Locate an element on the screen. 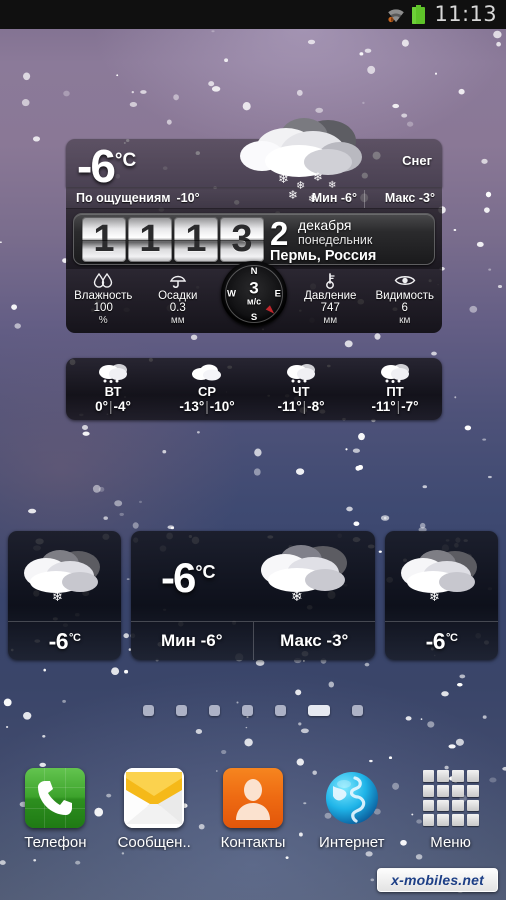  weather-mini-widget-center: -6°C ❄ Мин -6° Макс -3° is located at coordinates (253, 595).